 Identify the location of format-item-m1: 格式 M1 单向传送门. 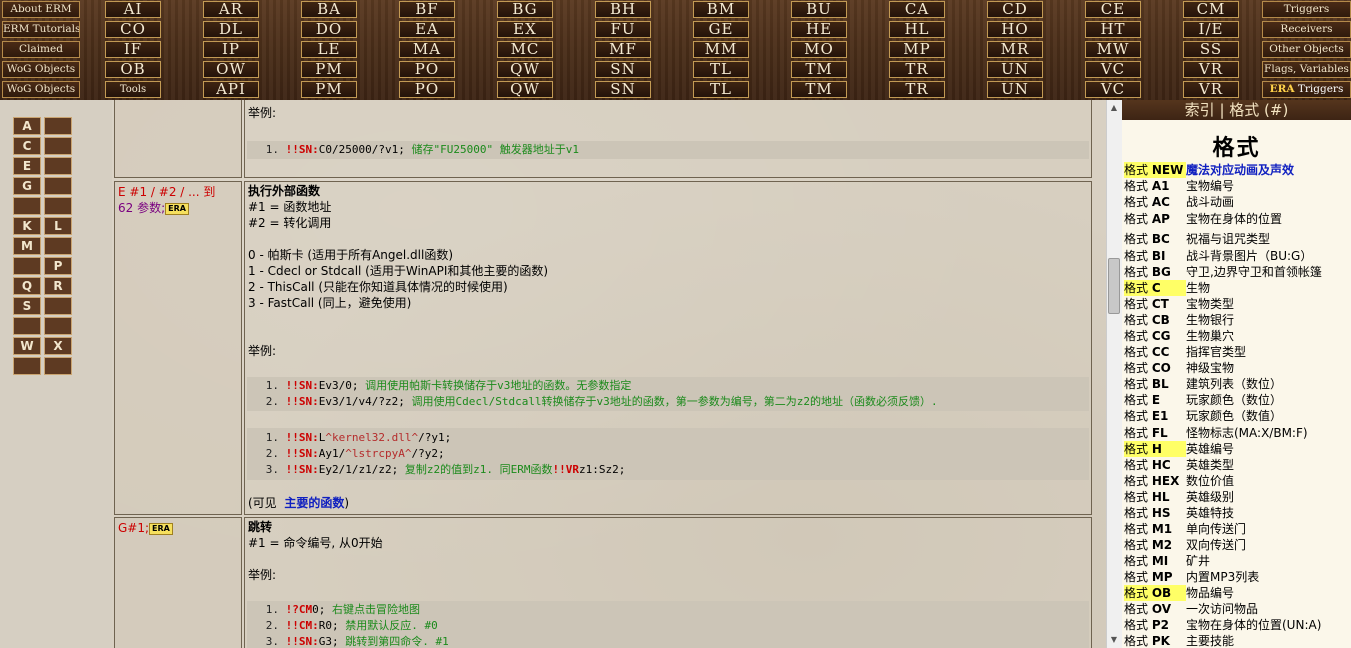
(1185, 529).